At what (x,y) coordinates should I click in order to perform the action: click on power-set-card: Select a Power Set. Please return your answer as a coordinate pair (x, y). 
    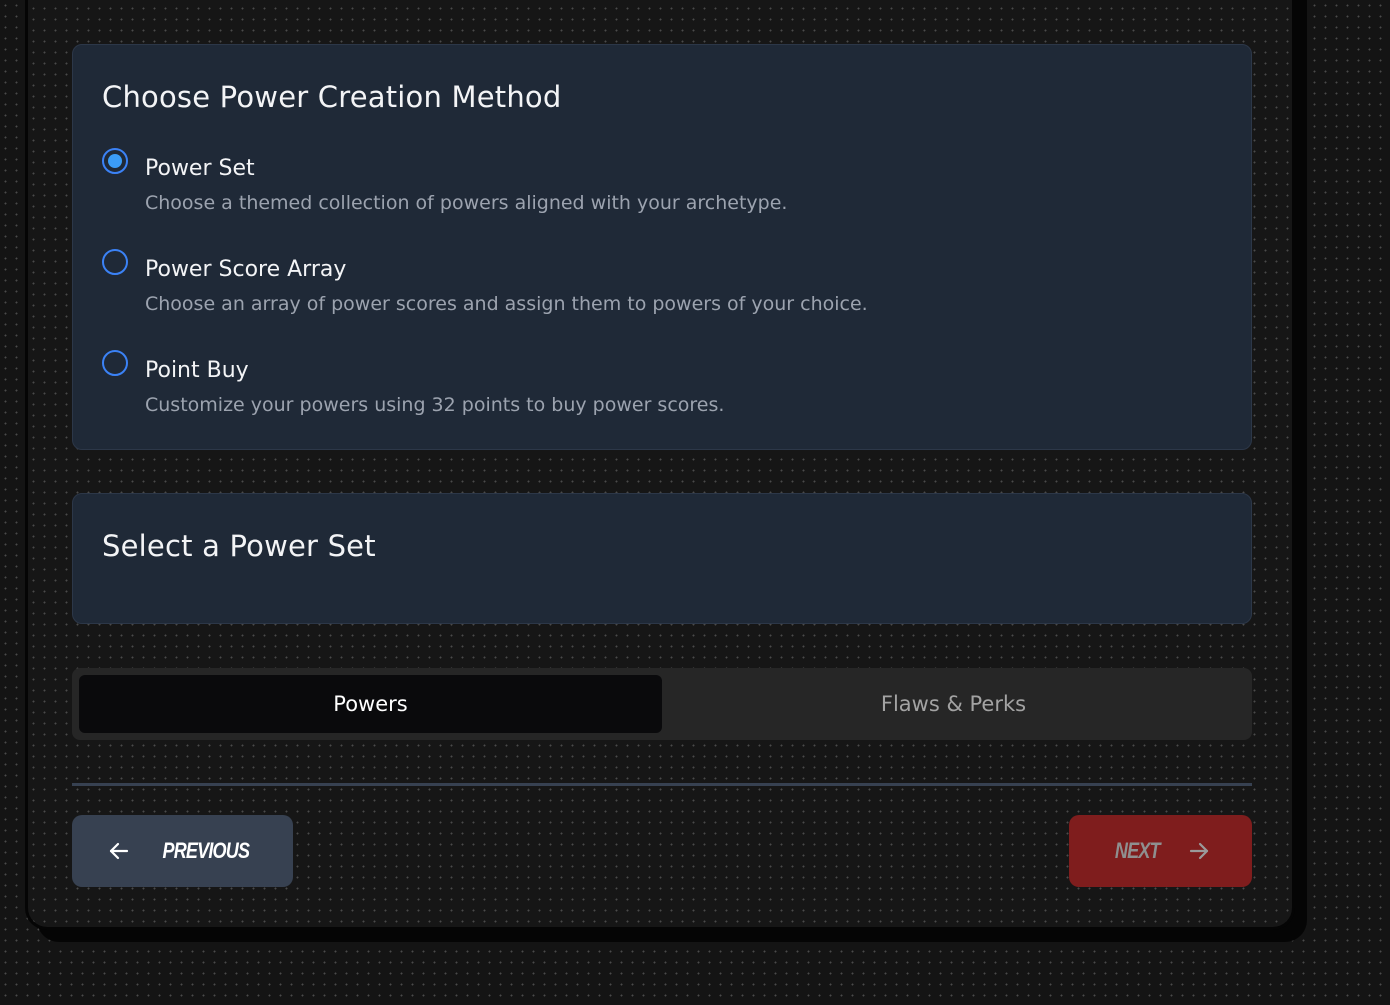
    Looking at the image, I should click on (662, 558).